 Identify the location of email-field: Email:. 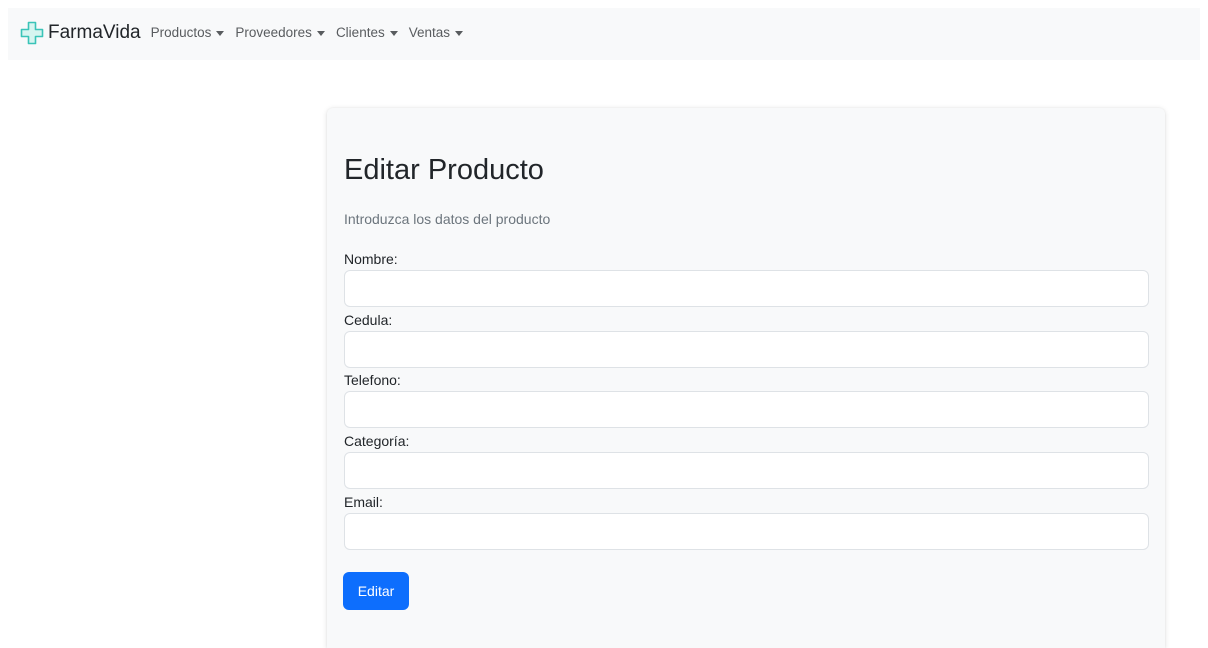
(746, 521).